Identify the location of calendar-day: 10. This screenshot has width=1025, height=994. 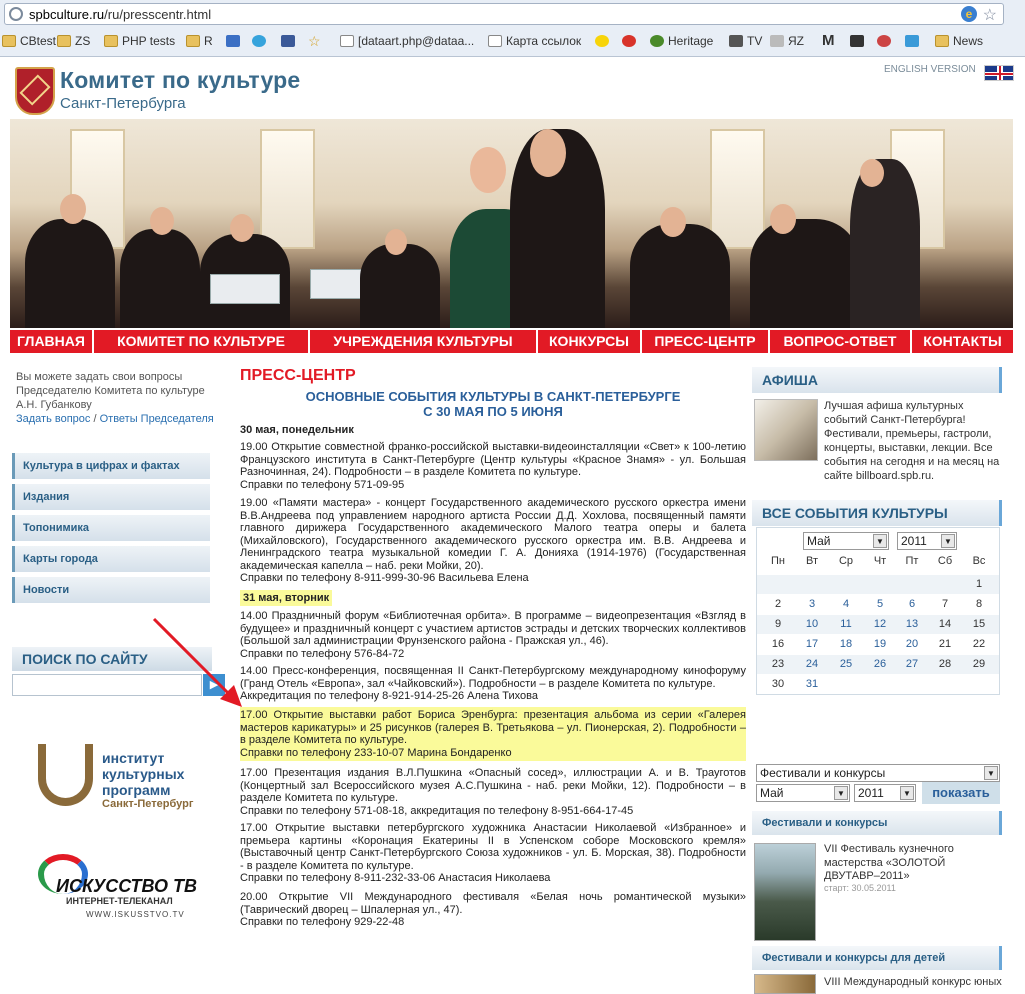
(812, 624).